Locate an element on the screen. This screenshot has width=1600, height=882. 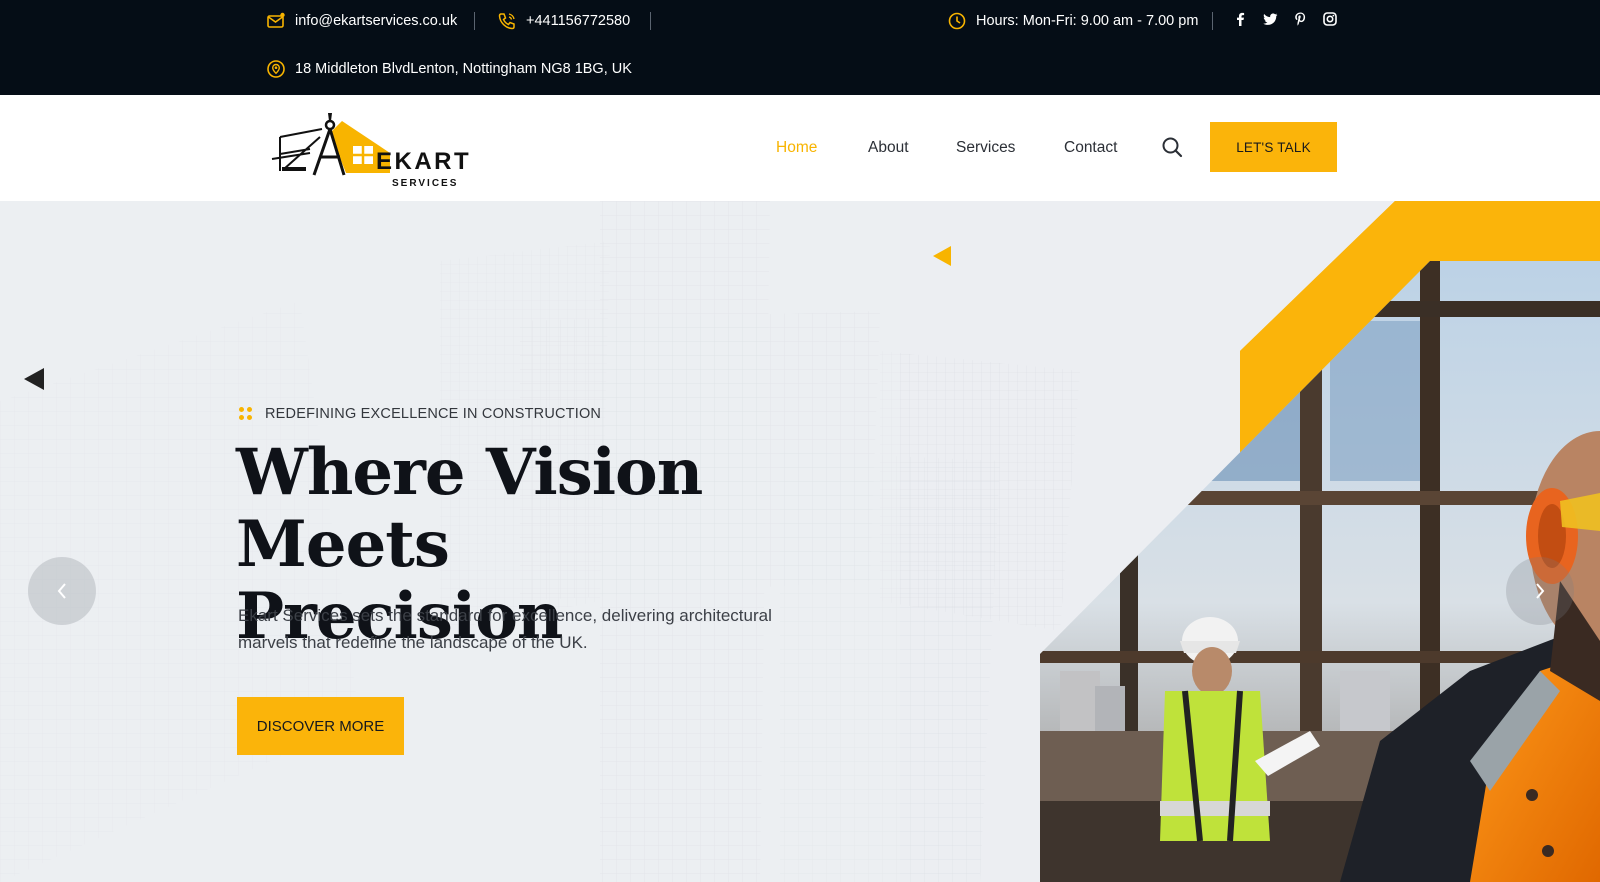
chevron-right-icon is located at coordinates (1540, 591).